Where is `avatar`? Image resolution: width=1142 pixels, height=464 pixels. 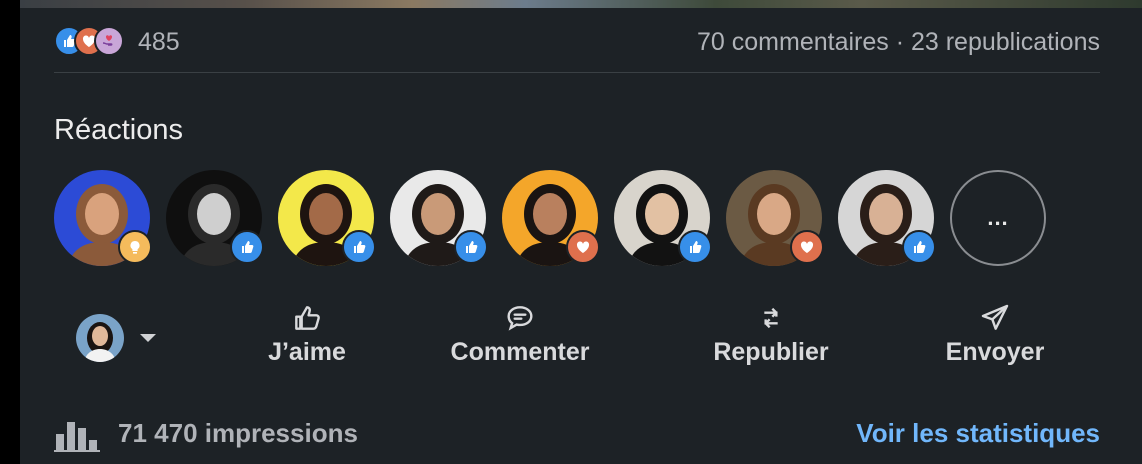
avatar is located at coordinates (100, 338).